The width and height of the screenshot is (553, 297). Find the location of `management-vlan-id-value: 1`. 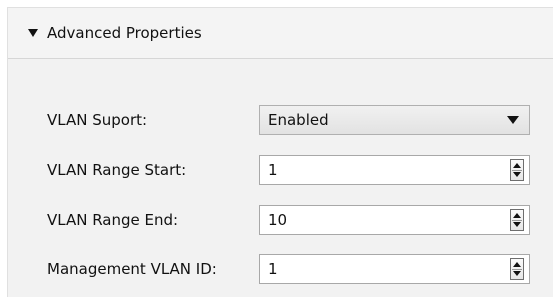

management-vlan-id-value: 1 is located at coordinates (273, 269).